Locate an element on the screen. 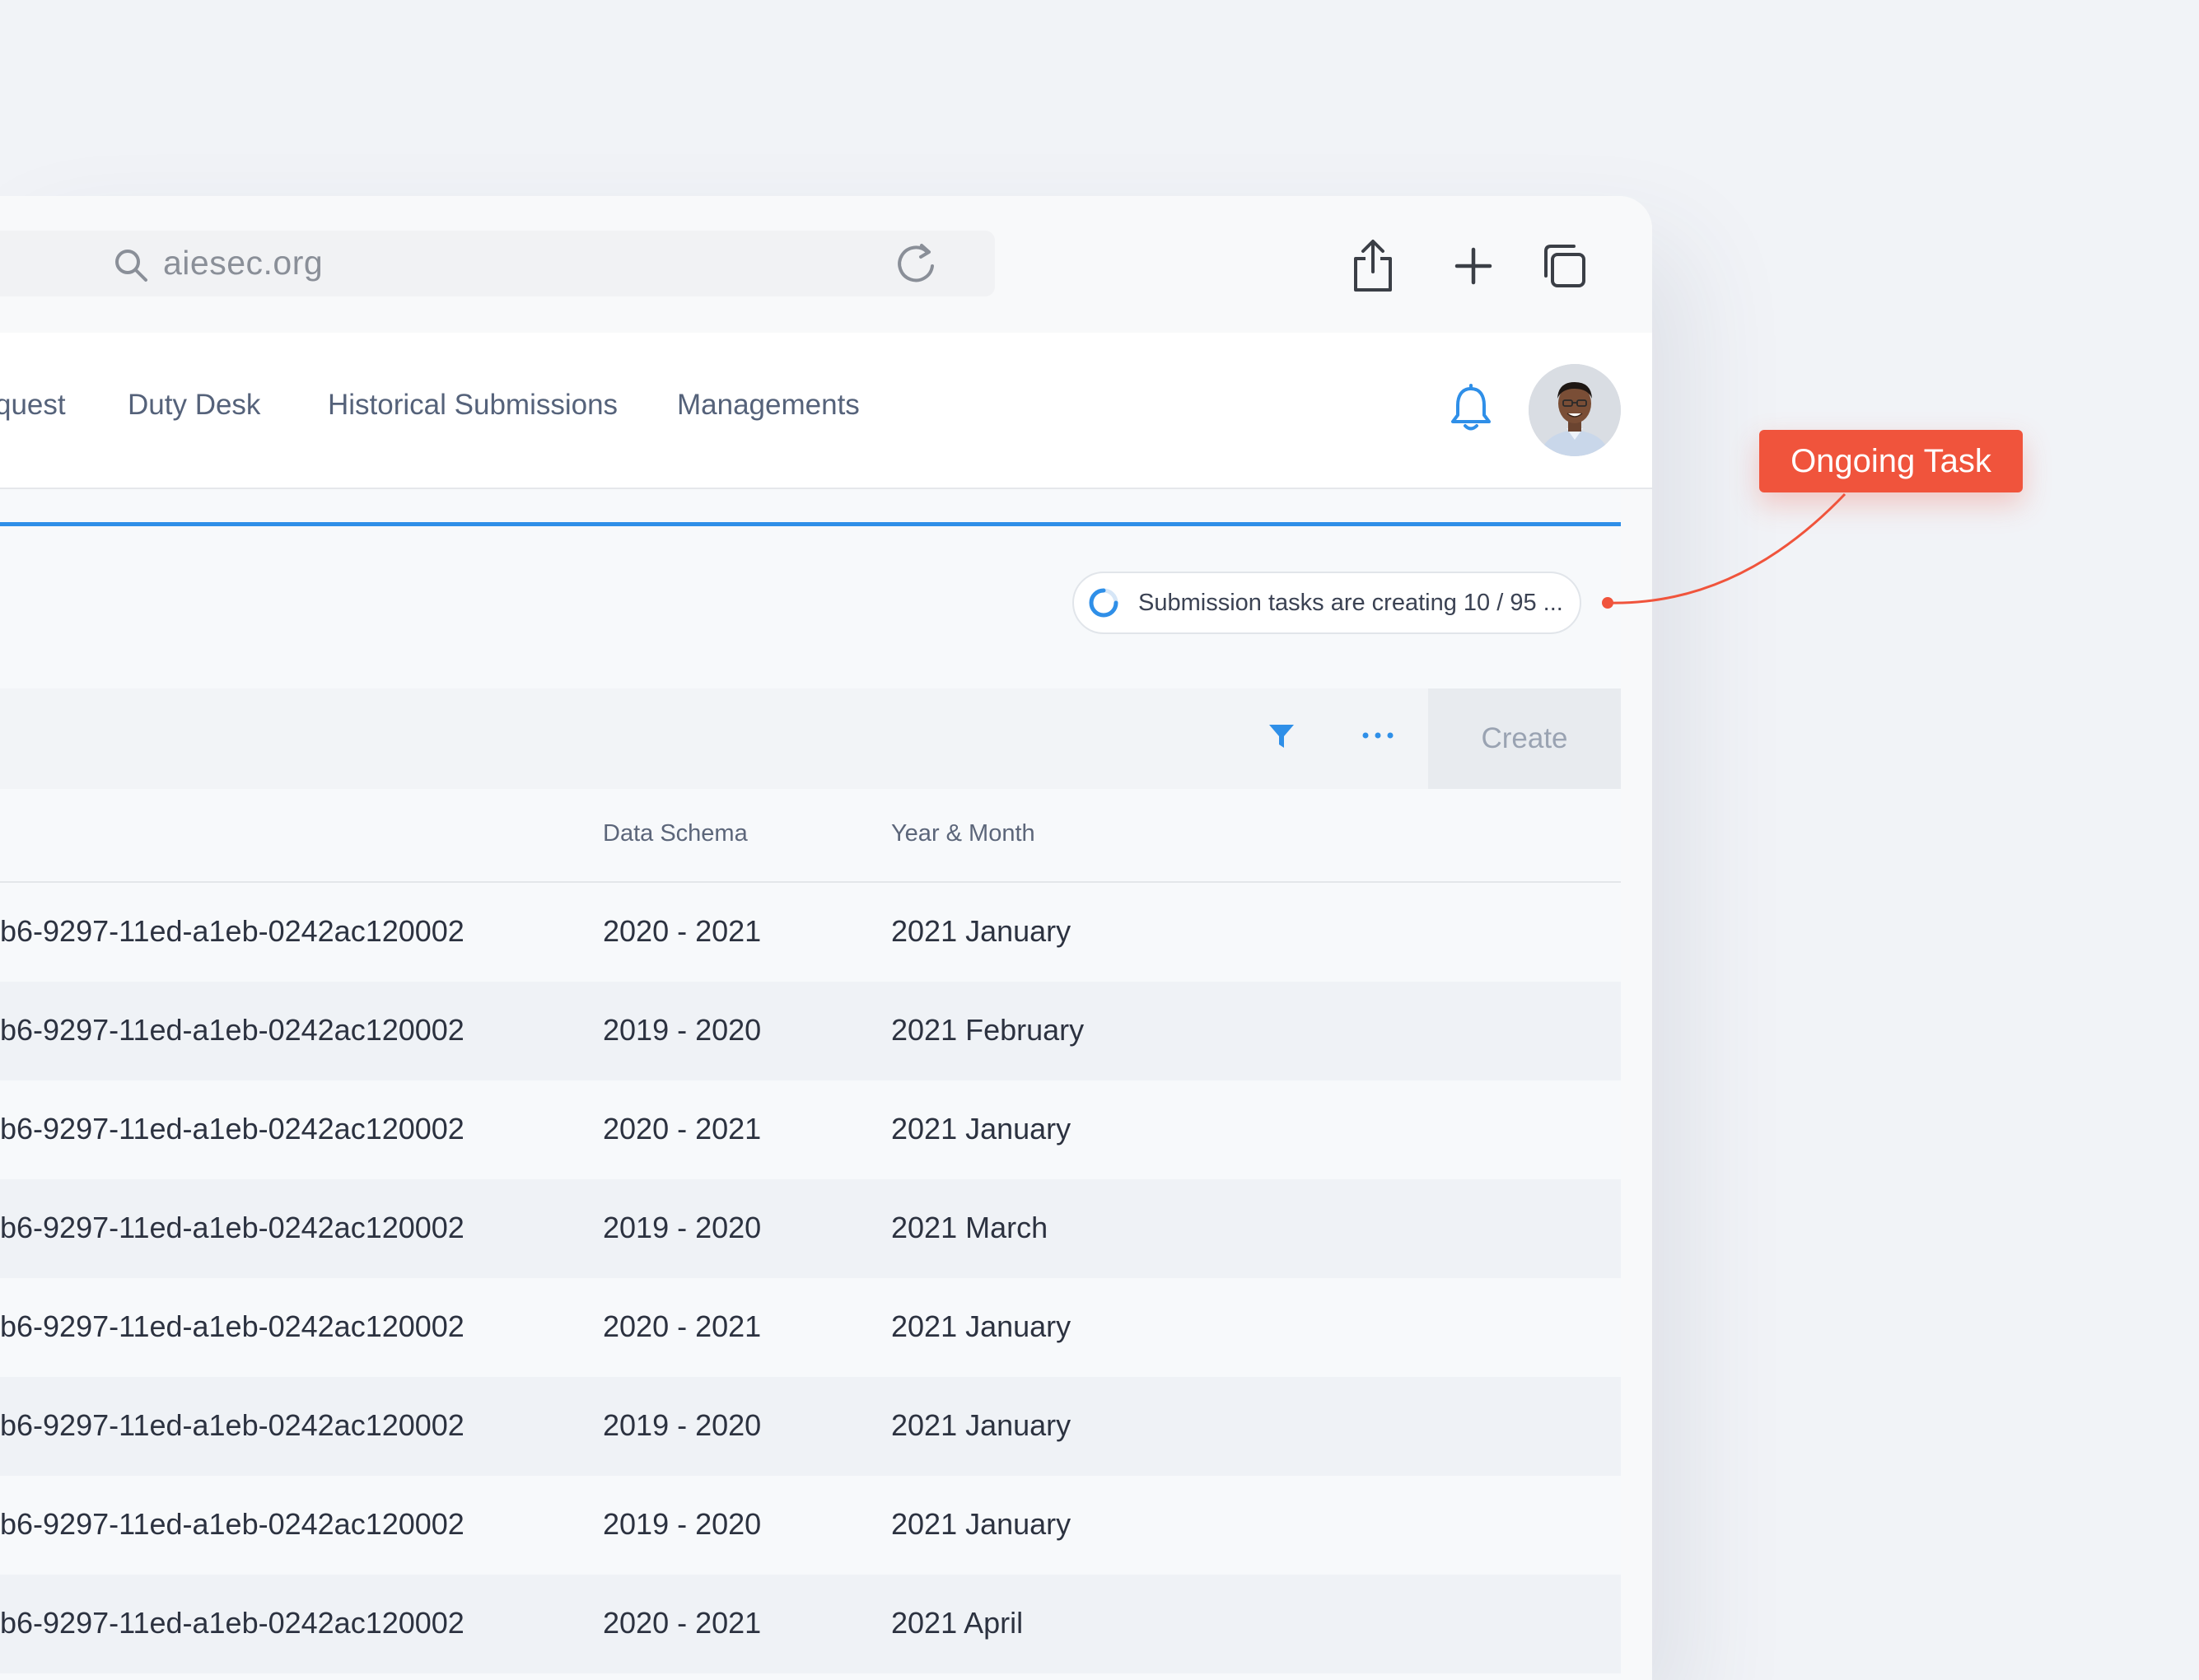  column-header-data-schema: Data Schema is located at coordinates (675, 833).